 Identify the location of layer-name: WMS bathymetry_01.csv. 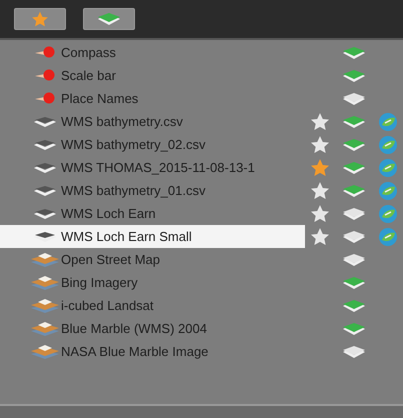
(133, 190).